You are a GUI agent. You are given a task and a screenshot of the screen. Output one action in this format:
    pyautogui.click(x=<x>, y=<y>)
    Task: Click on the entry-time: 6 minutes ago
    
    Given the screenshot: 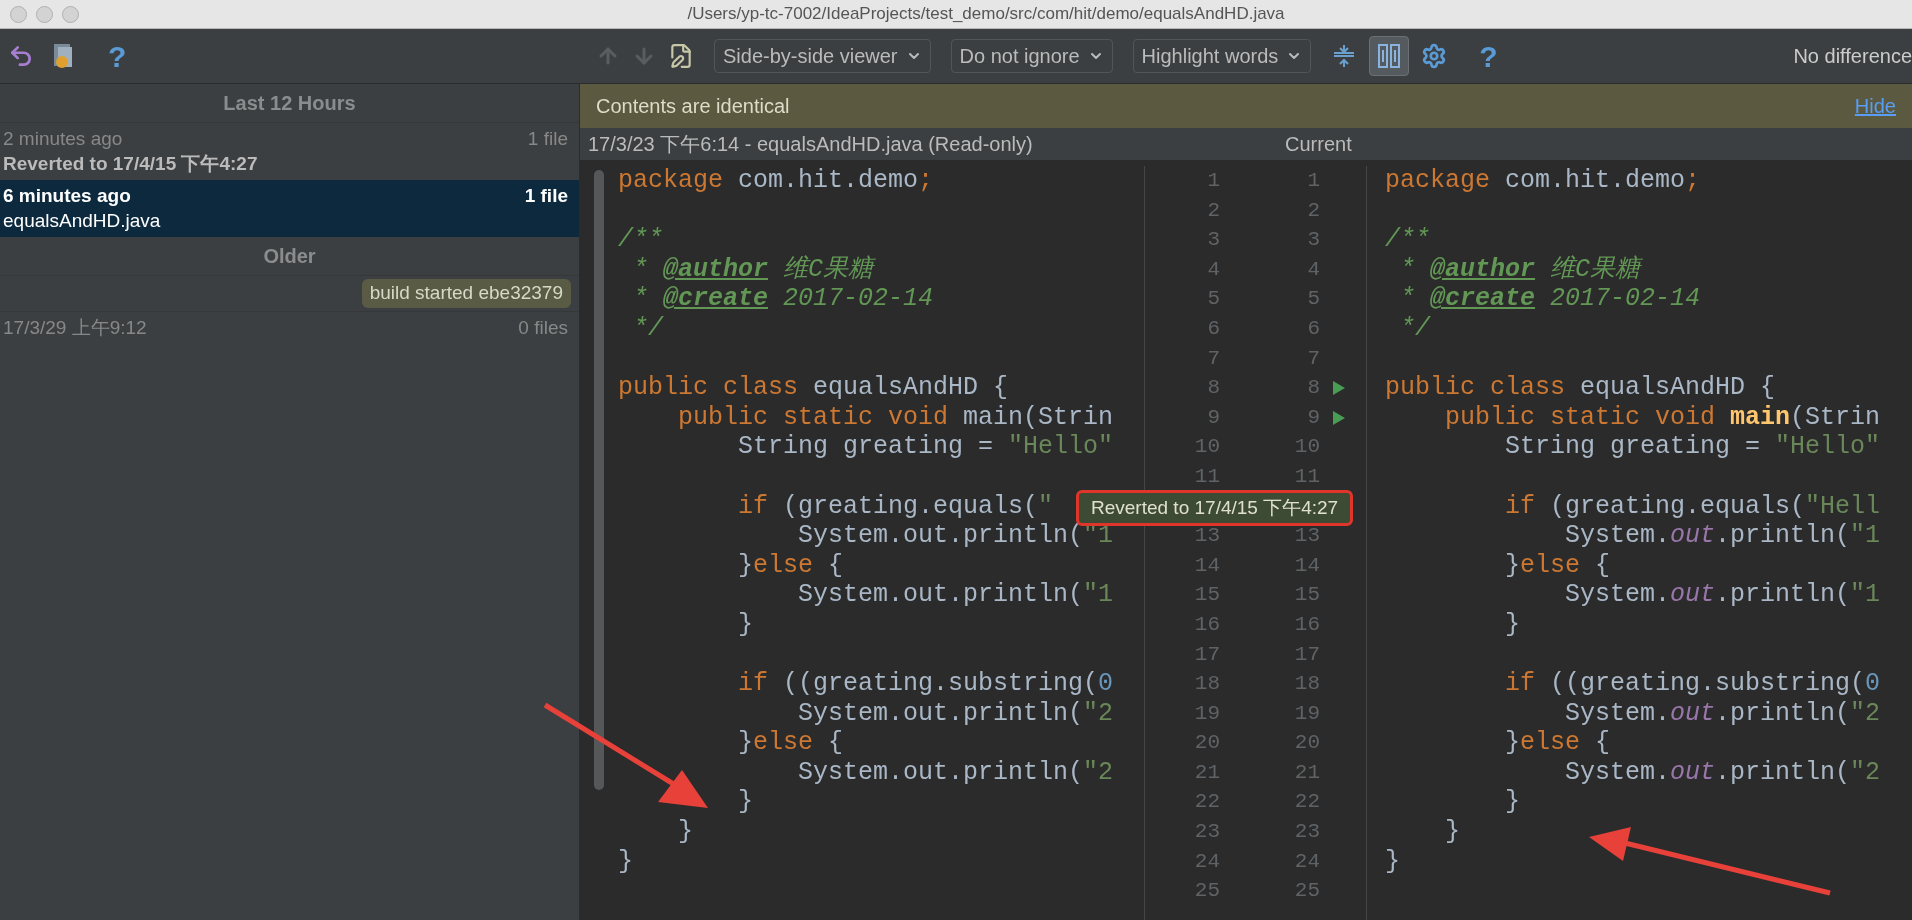 What is the action you would take?
    pyautogui.click(x=67, y=196)
    